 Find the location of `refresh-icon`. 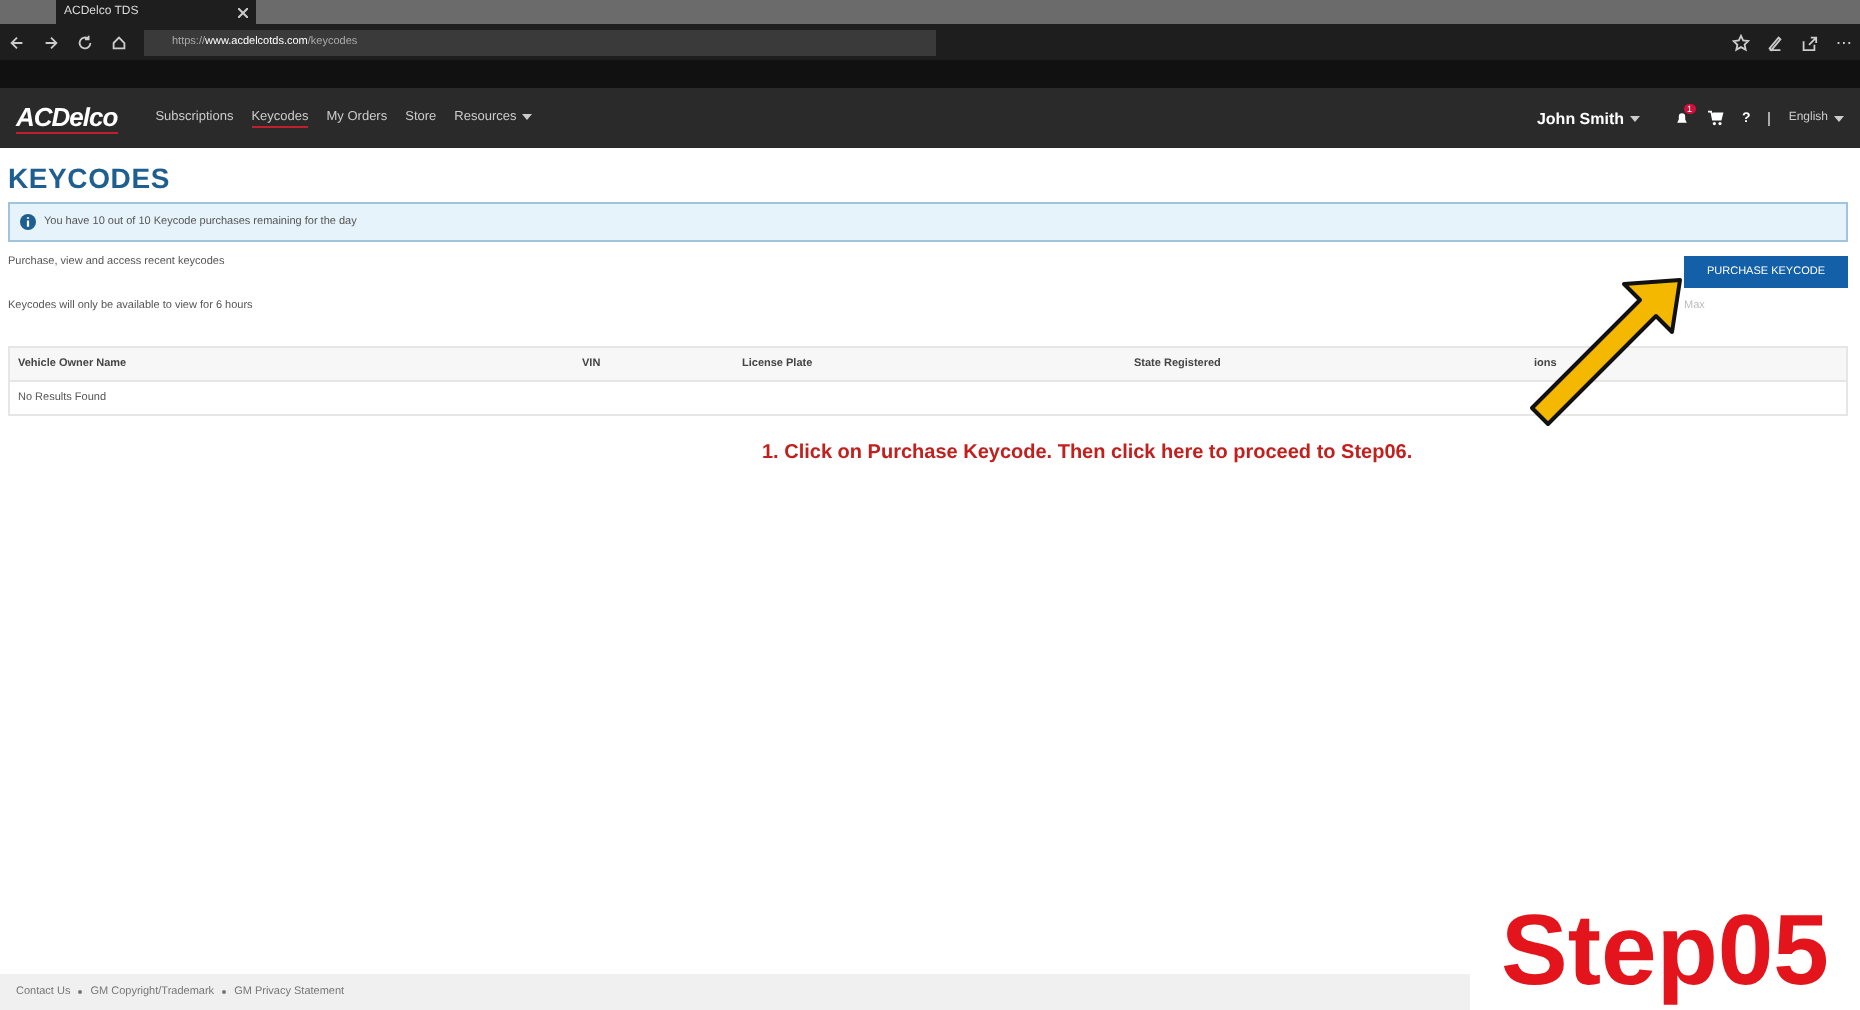

refresh-icon is located at coordinates (85, 42).